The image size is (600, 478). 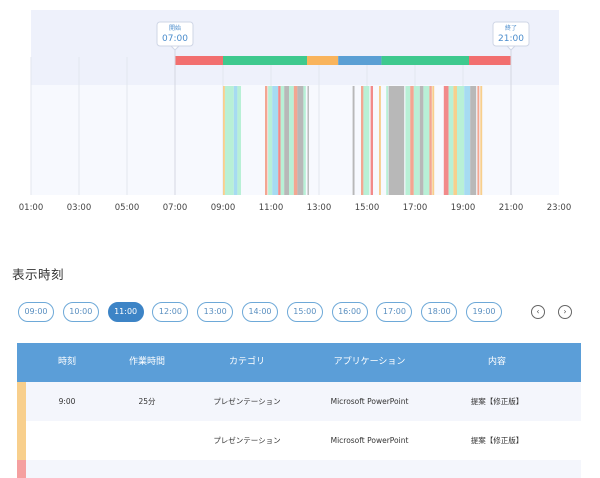 I want to click on tick-label: 19:00, so click(x=463, y=208).